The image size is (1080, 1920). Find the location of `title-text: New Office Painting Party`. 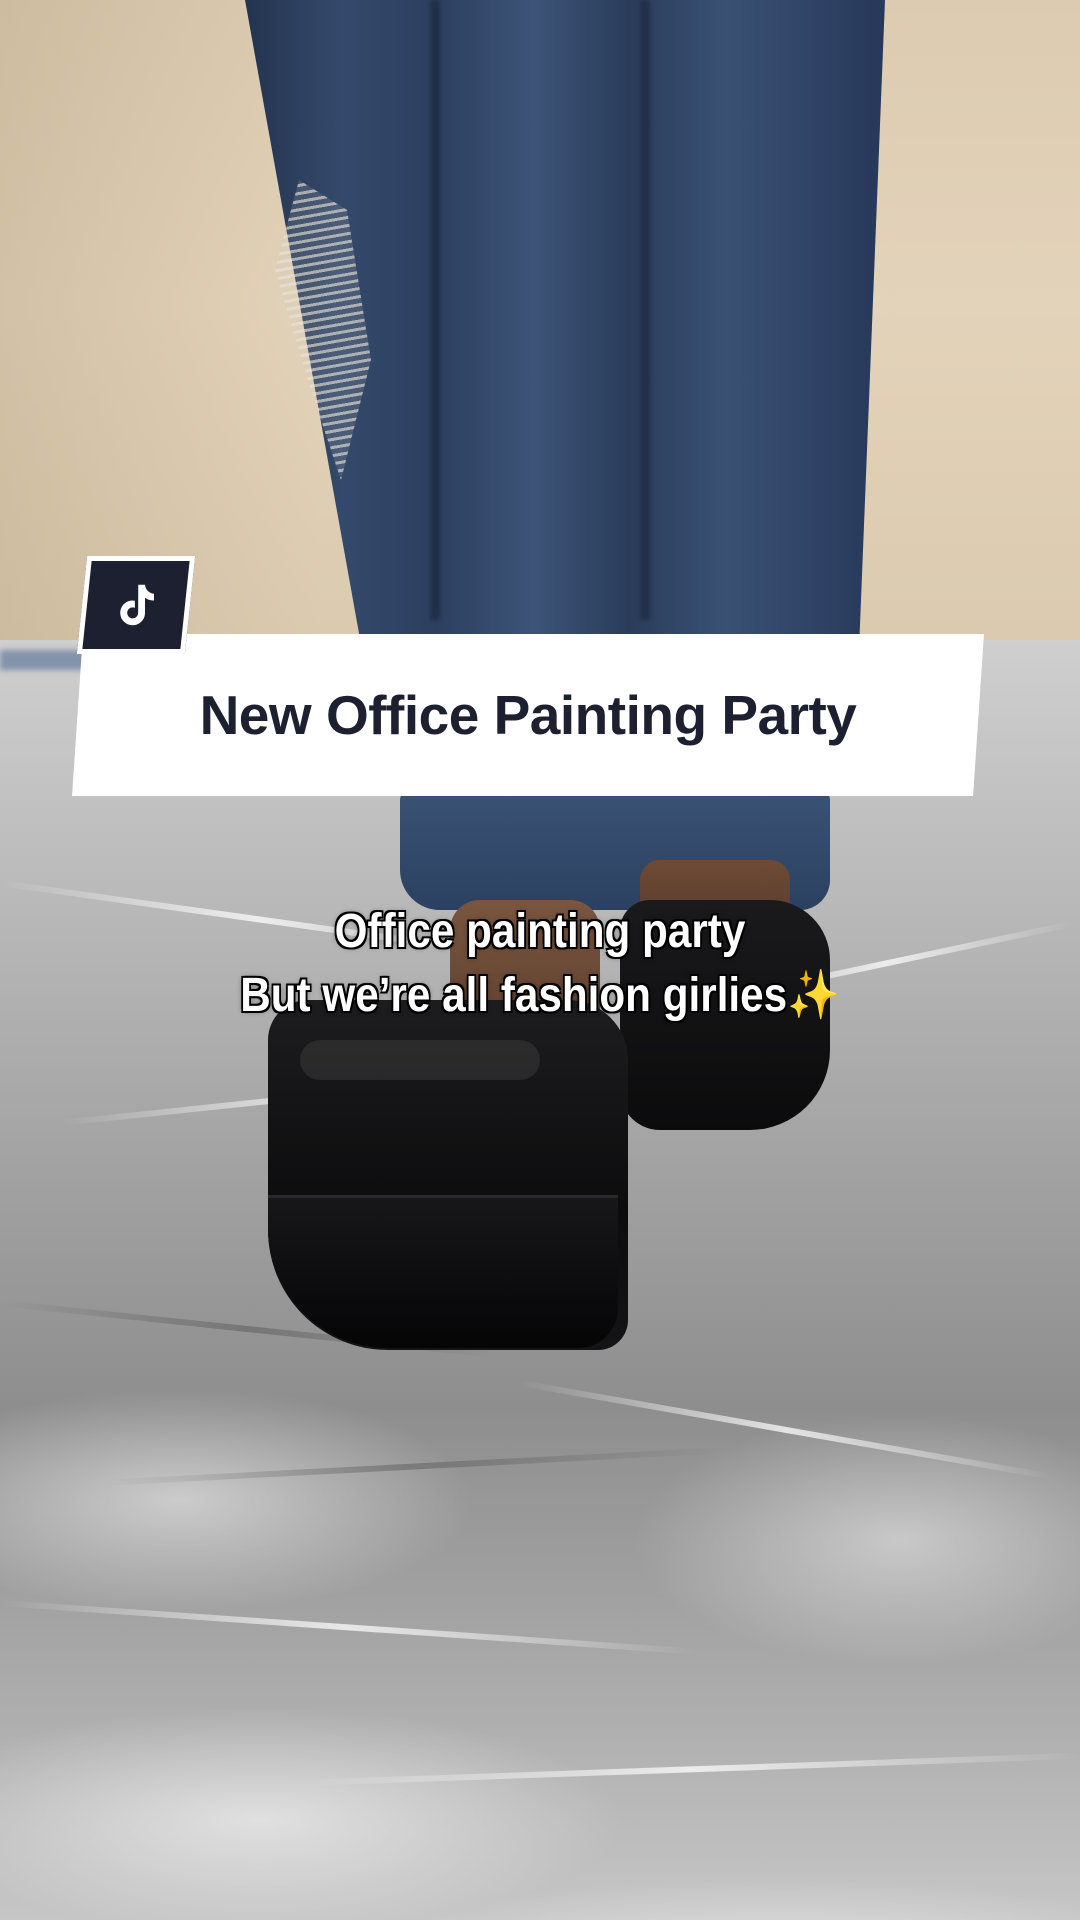

title-text: New Office Painting Party is located at coordinates (528, 715).